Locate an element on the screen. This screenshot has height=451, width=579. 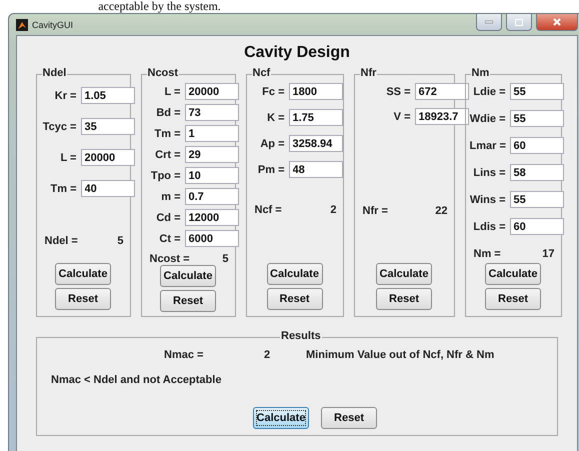
input-field: 1 is located at coordinates (211, 133).